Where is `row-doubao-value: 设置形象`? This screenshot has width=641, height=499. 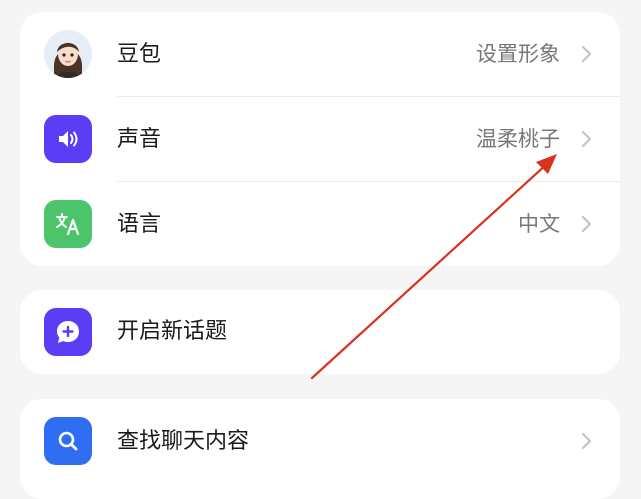
row-doubao-value: 设置形象 is located at coordinates (518, 54).